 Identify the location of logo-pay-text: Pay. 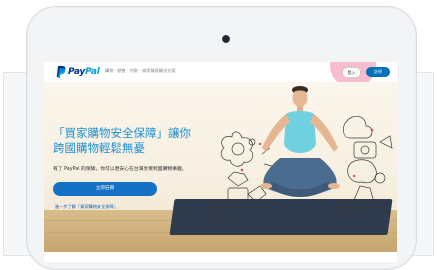
(77, 72).